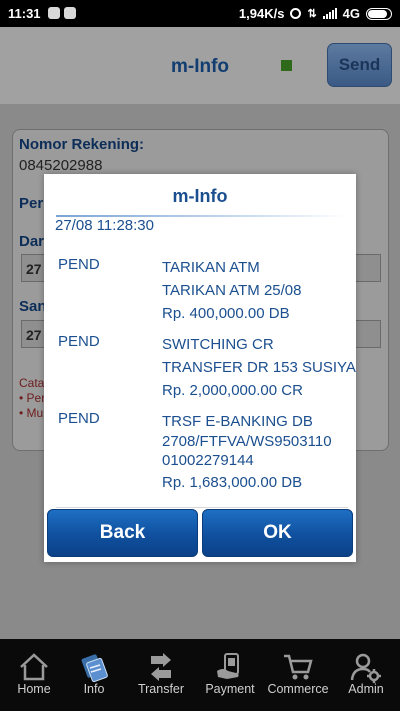  Describe the element at coordinates (296, 13) in the screenshot. I see `alarm-icon` at that location.